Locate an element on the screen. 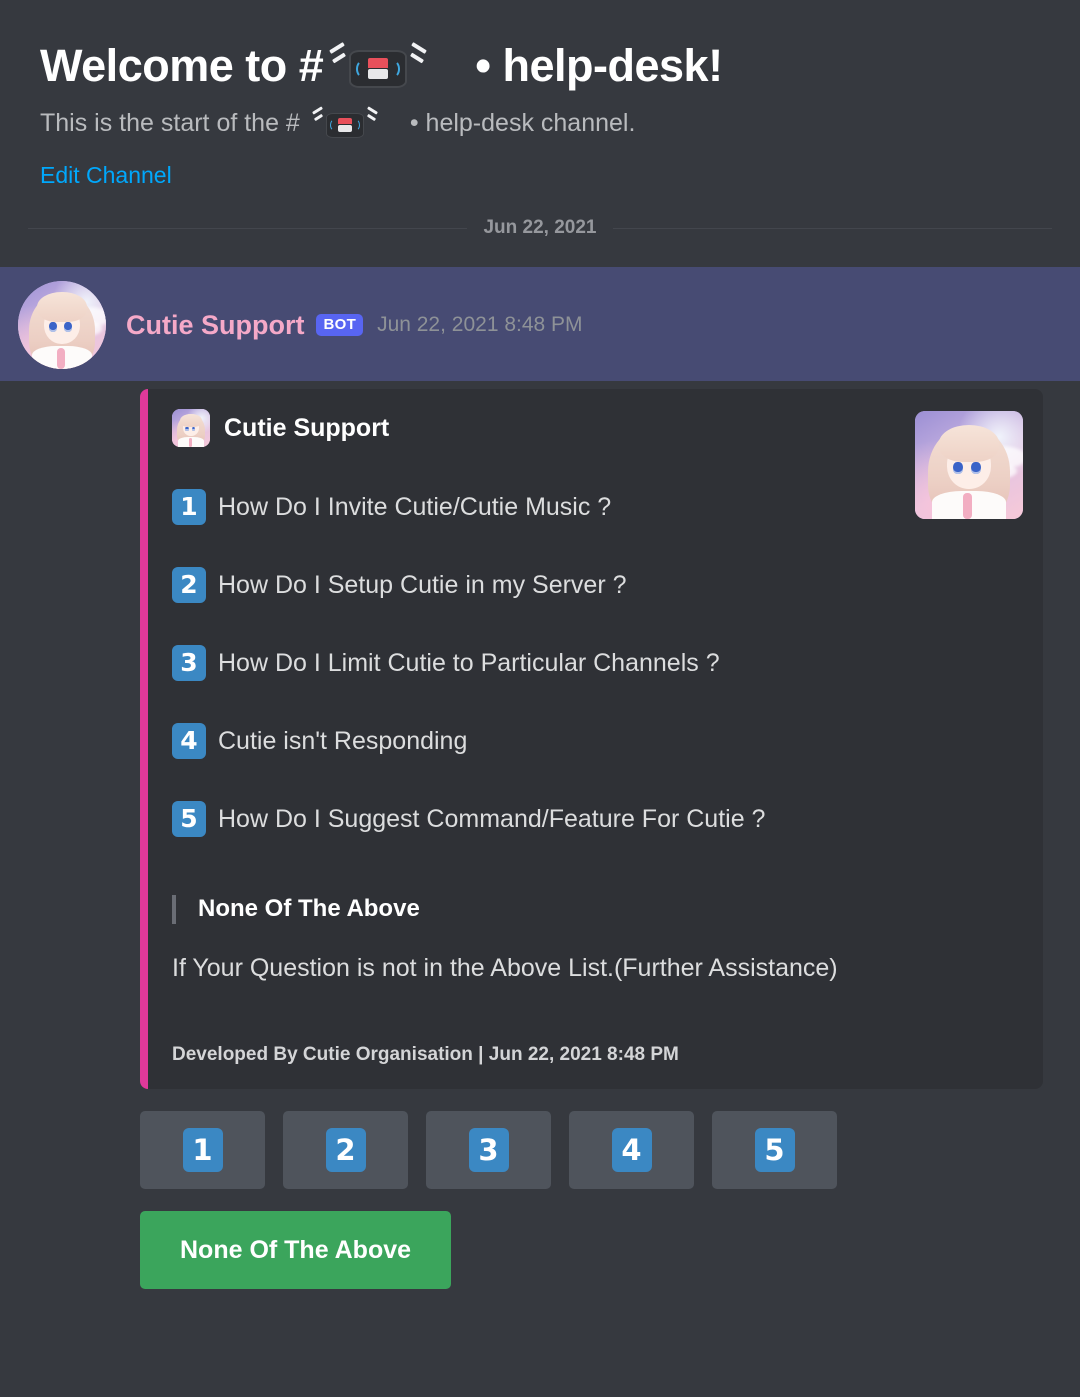  bot-badge: BOT is located at coordinates (340, 325).